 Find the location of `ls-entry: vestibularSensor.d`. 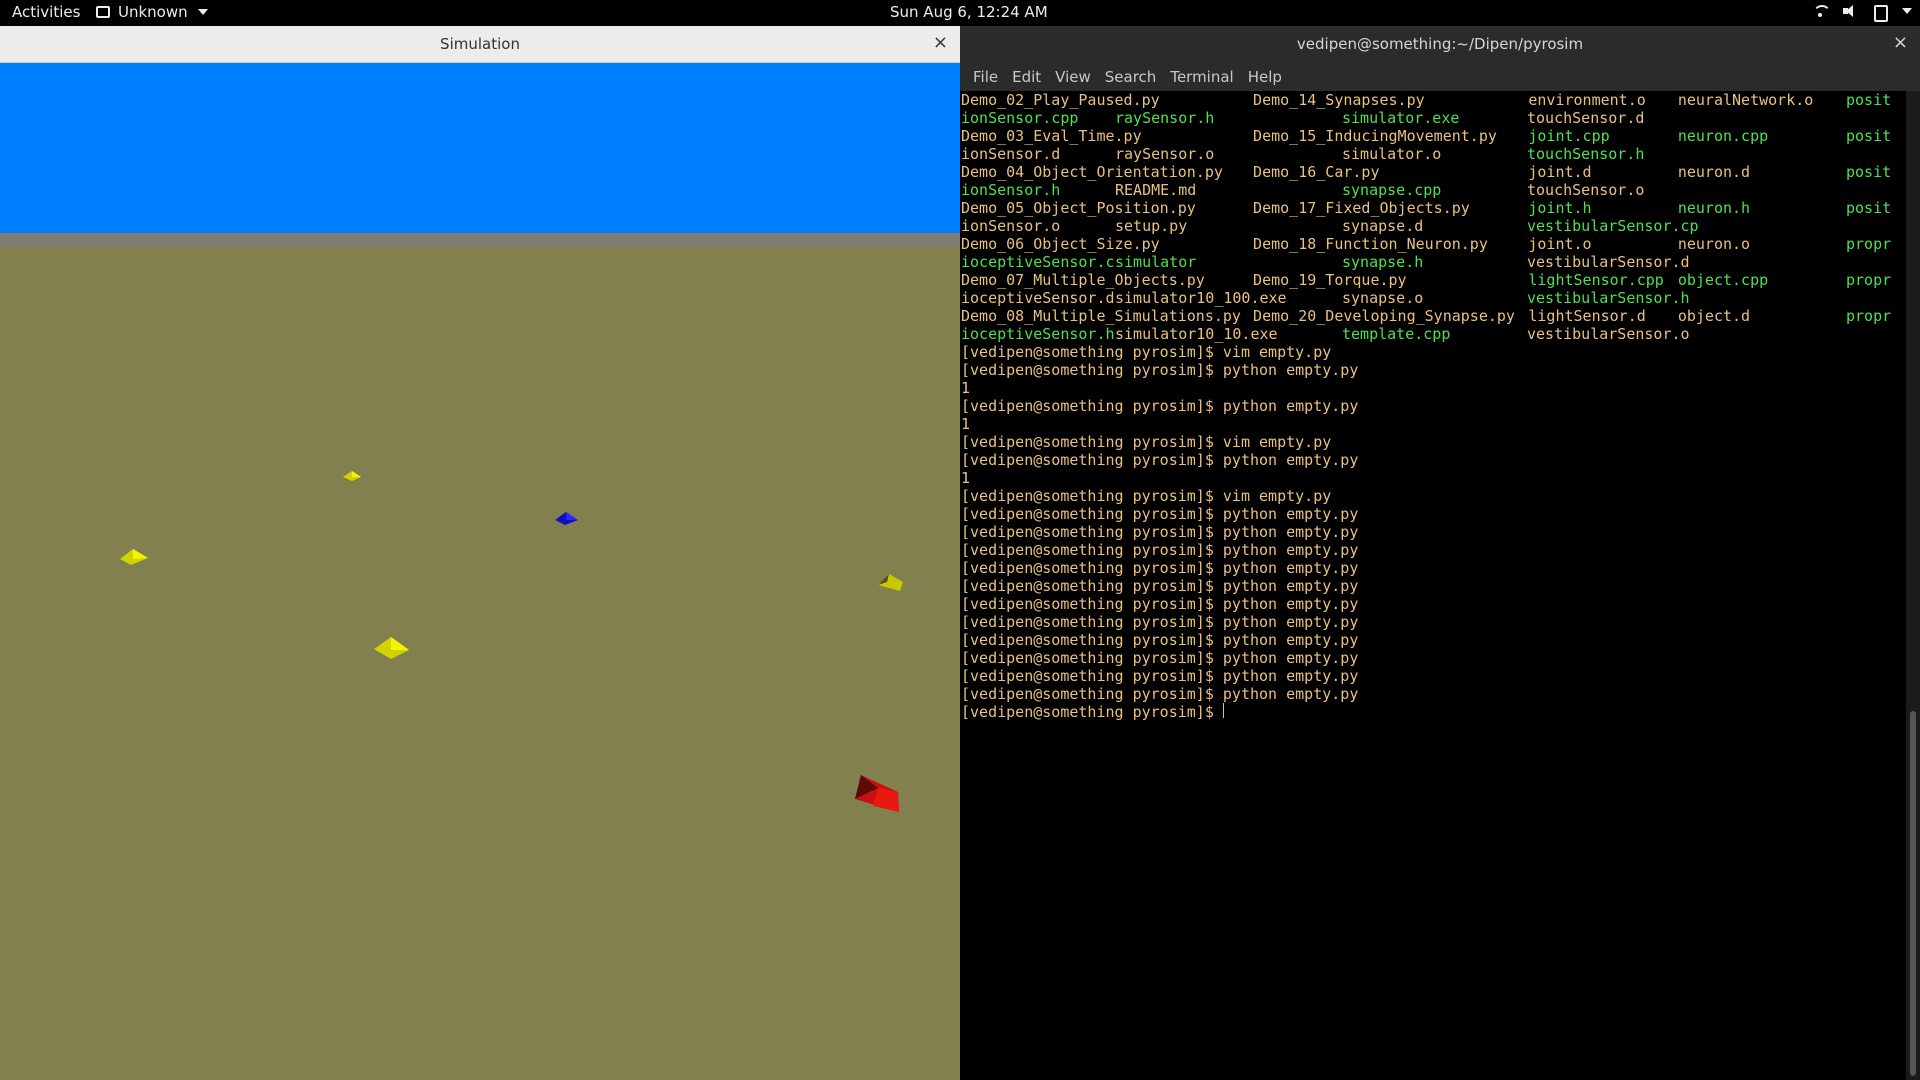

ls-entry: vestibularSensor.d is located at coordinates (1608, 262).